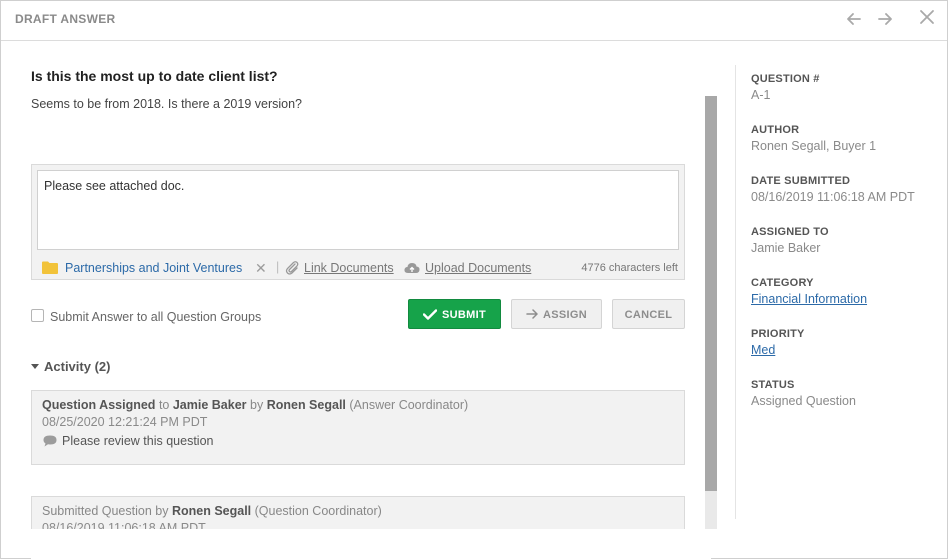  I want to click on field-label: QUESTION #, so click(785, 79).